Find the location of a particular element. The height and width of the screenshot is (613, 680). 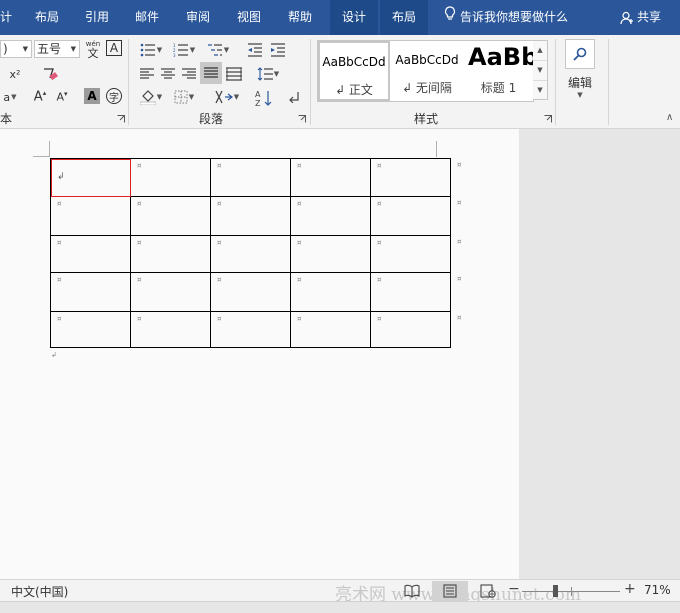

print-layout-button is located at coordinates (450, 591).